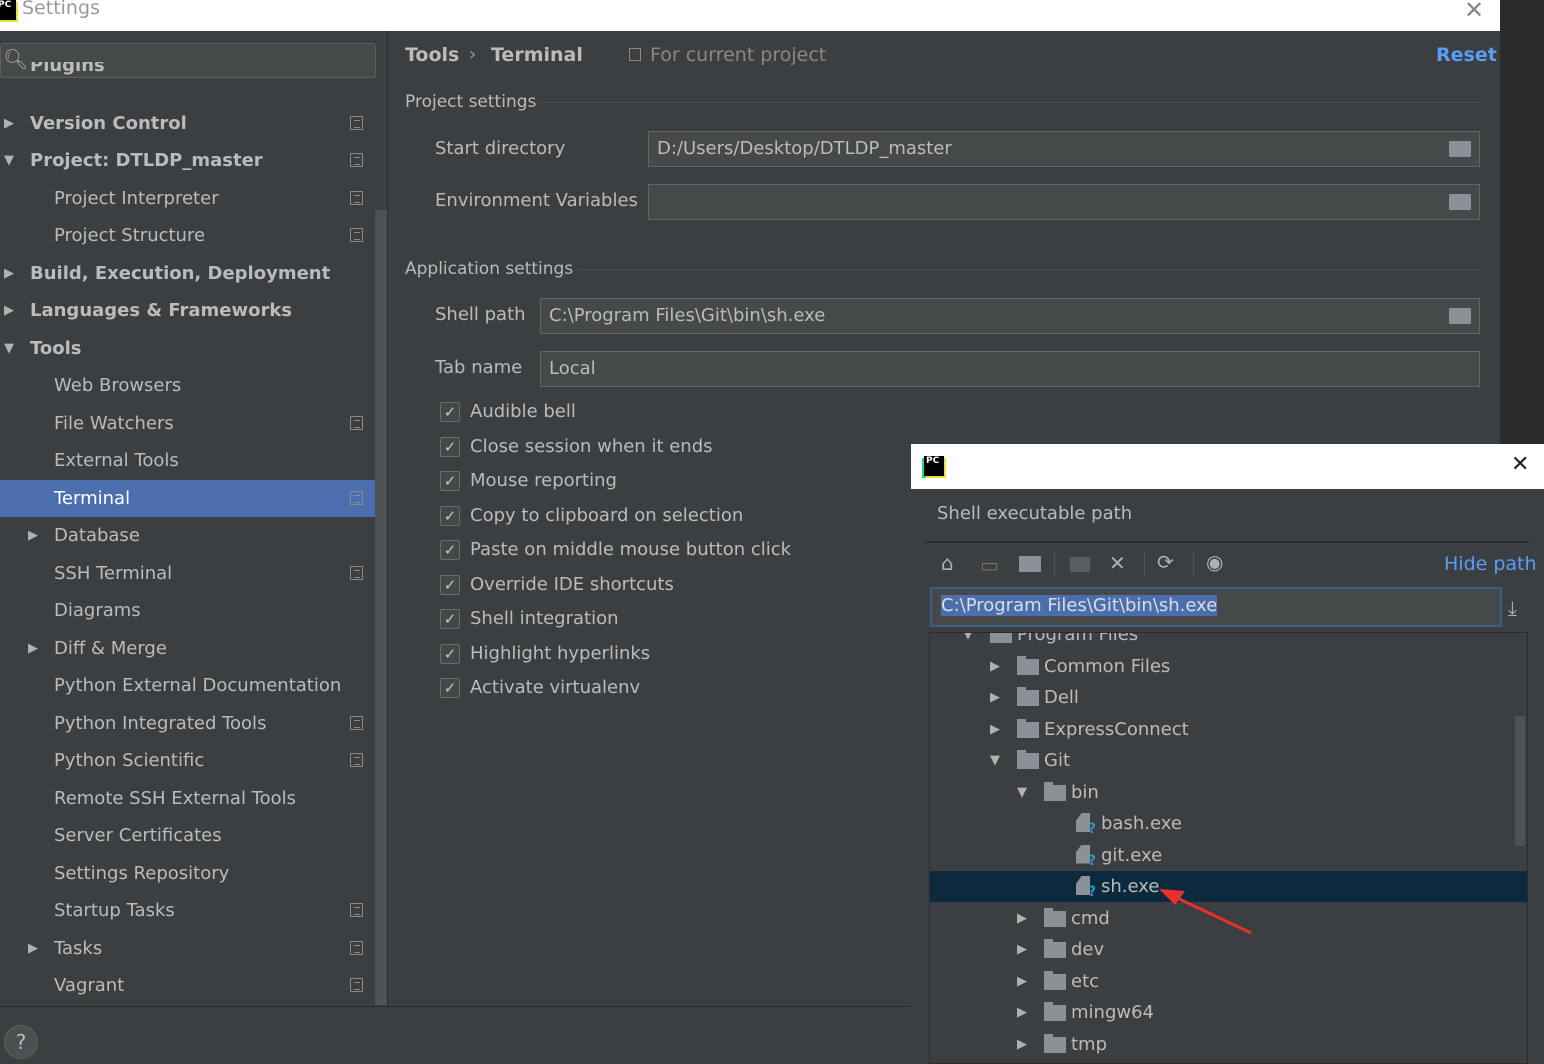 This screenshot has width=1544, height=1064. What do you see at coordinates (187, 685) in the screenshot?
I see `sidebar-item: Python External Documentation` at bounding box center [187, 685].